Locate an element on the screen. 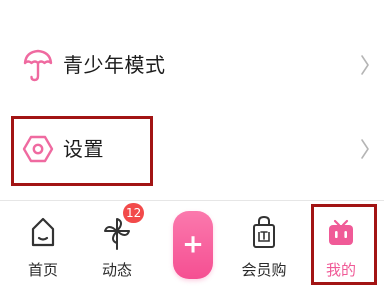  hexagon-settings-icon is located at coordinates (38, 149).